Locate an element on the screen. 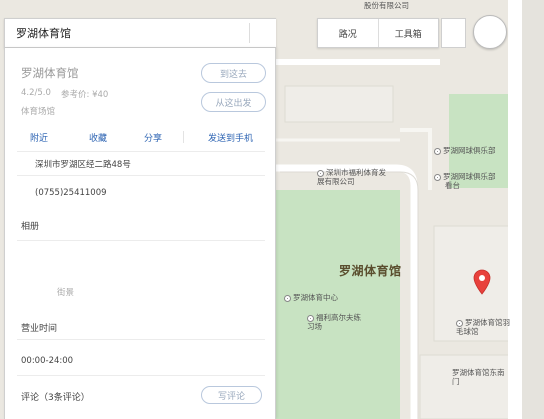 The height and width of the screenshot is (419, 544). map-poi-tennis-club: 罗湖网球俱乐部 is located at coordinates (465, 150).